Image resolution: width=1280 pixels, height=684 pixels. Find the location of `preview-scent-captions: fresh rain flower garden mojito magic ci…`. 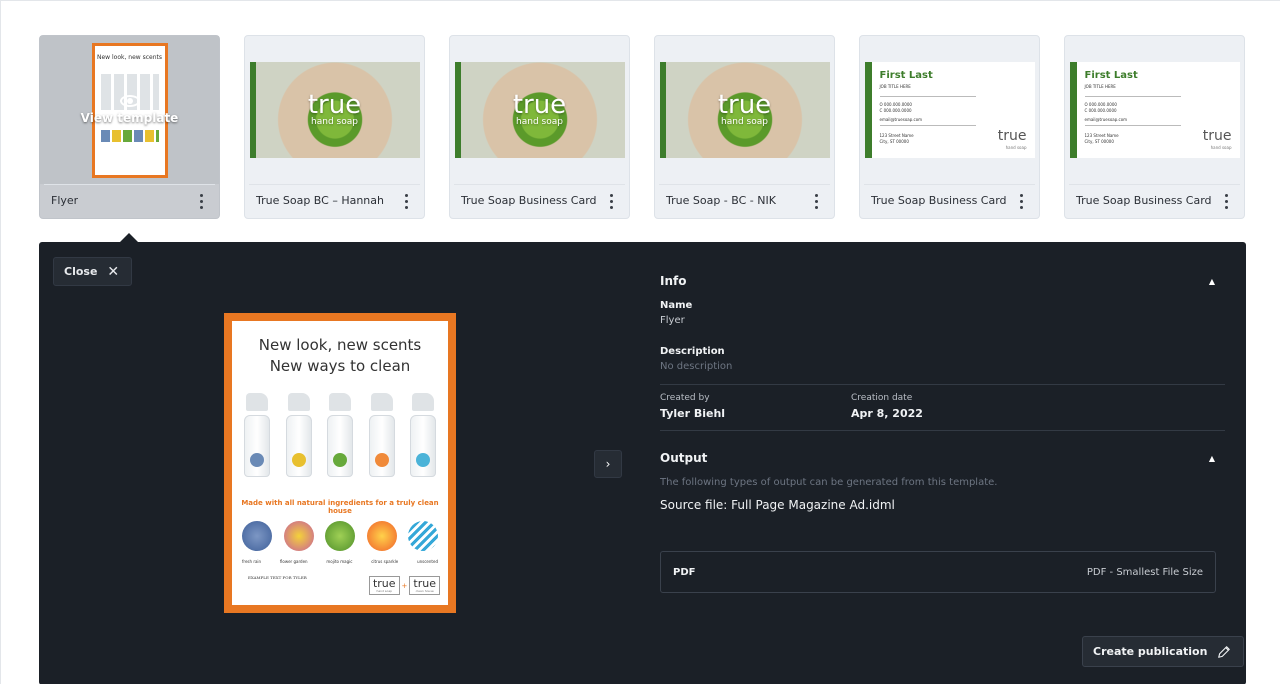

preview-scent-captions: fresh rain flower garden mojito magic ci… is located at coordinates (340, 561).